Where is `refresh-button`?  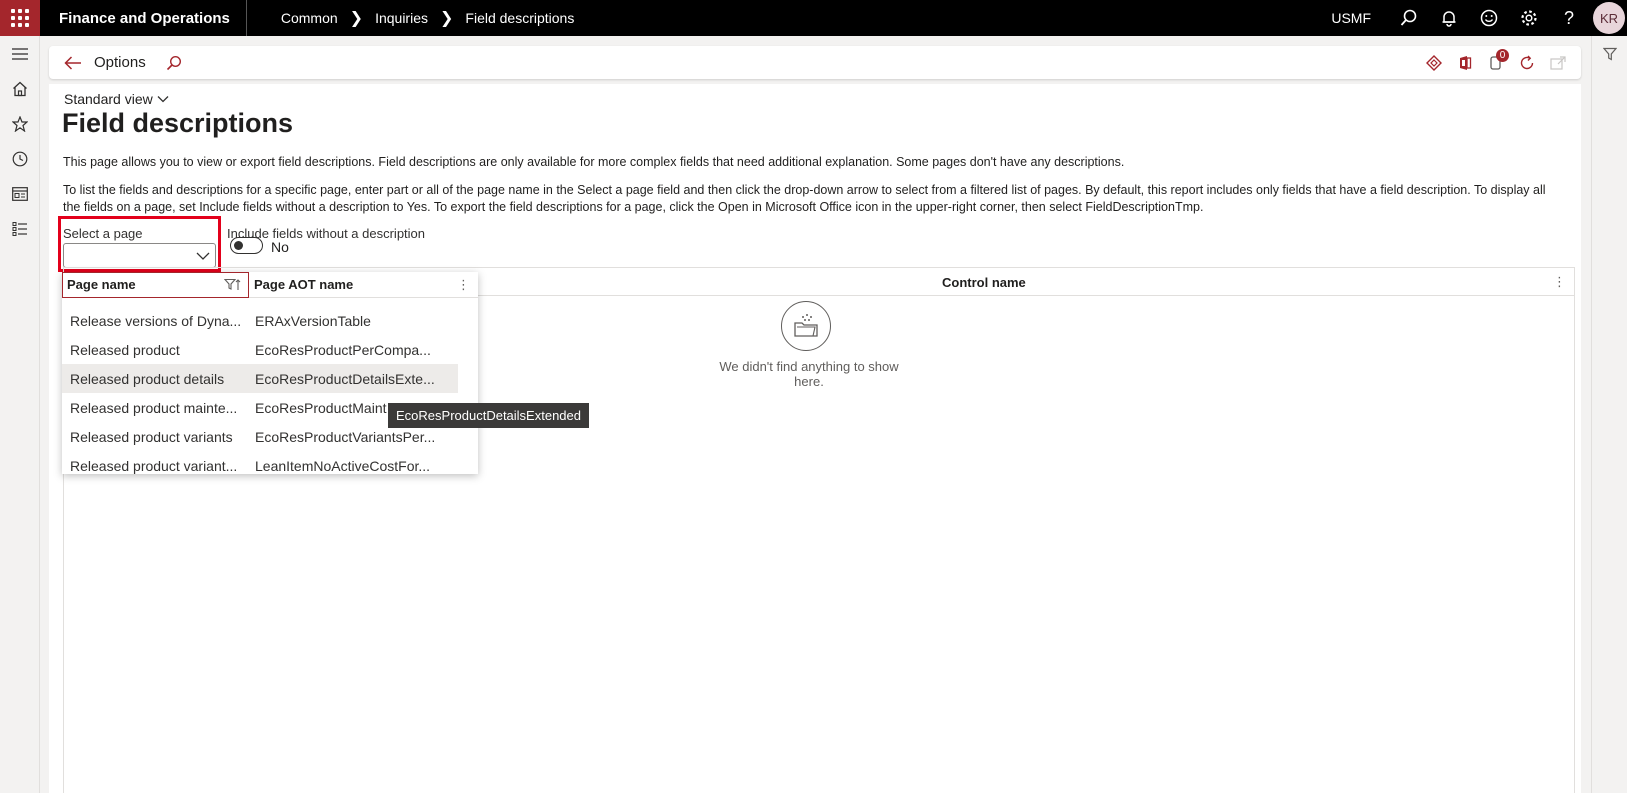 refresh-button is located at coordinates (1526, 62).